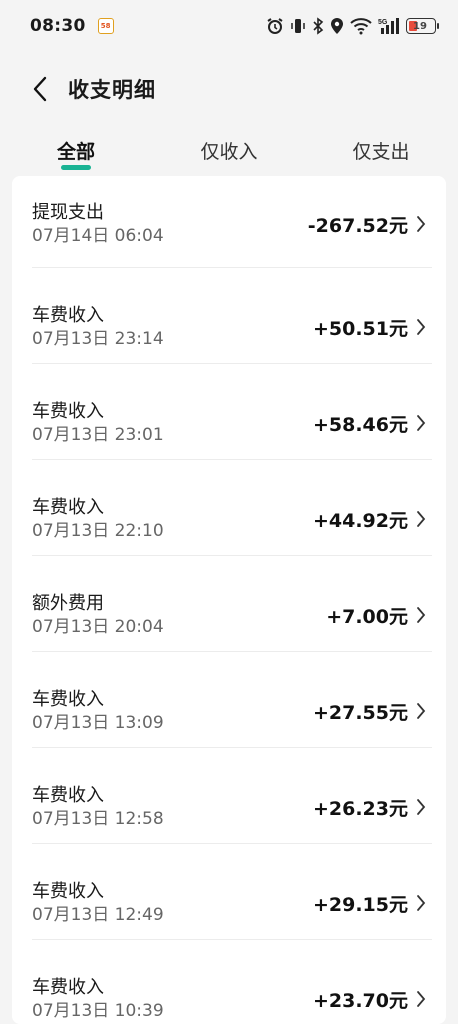 This screenshot has height=1024, width=458. Describe the element at coordinates (360, 424) in the screenshot. I see `transaction-amount: +58.46元` at that location.